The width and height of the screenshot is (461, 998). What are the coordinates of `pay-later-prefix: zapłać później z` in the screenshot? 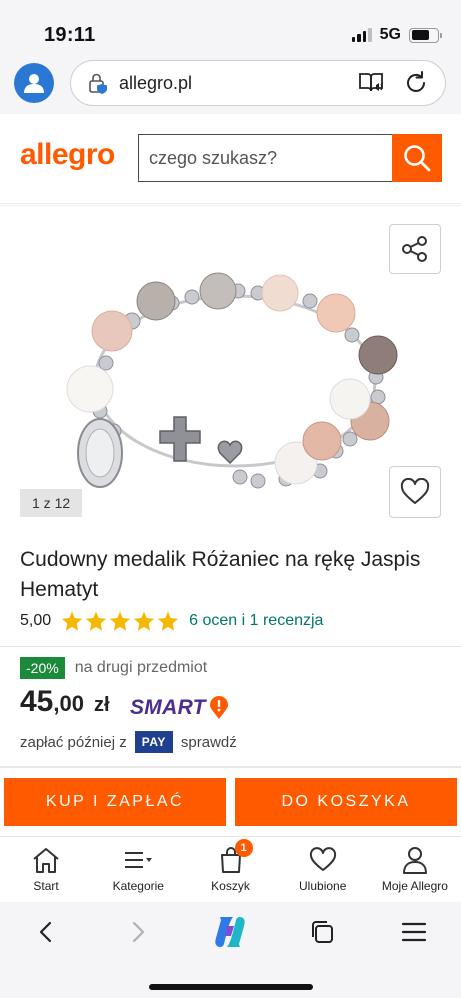 It's located at (73, 742).